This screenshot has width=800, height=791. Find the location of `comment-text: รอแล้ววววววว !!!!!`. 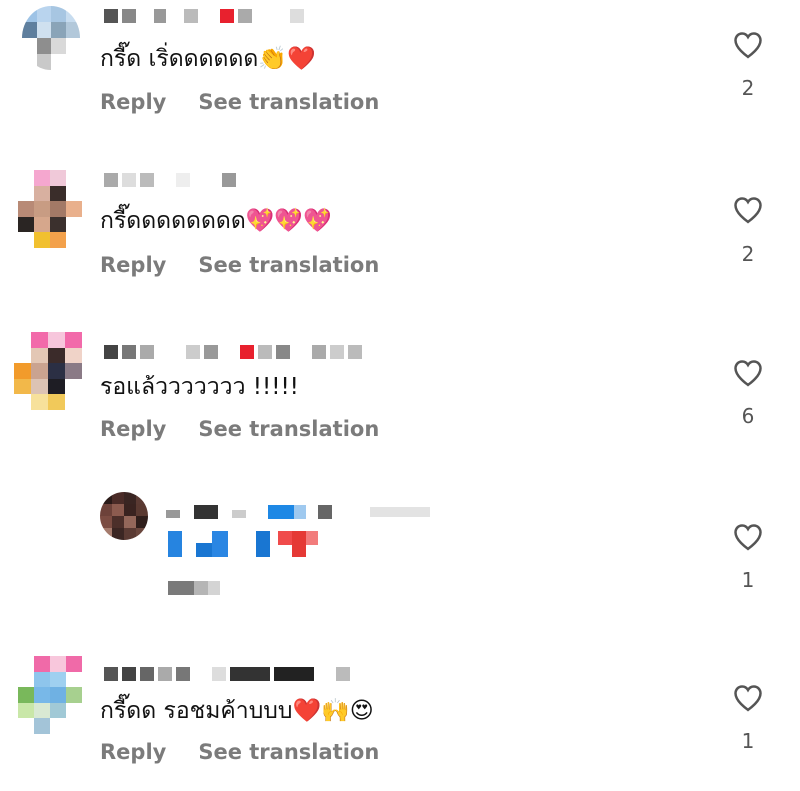

comment-text: รอแล้ววววววว !!!!! is located at coordinates (199, 387).